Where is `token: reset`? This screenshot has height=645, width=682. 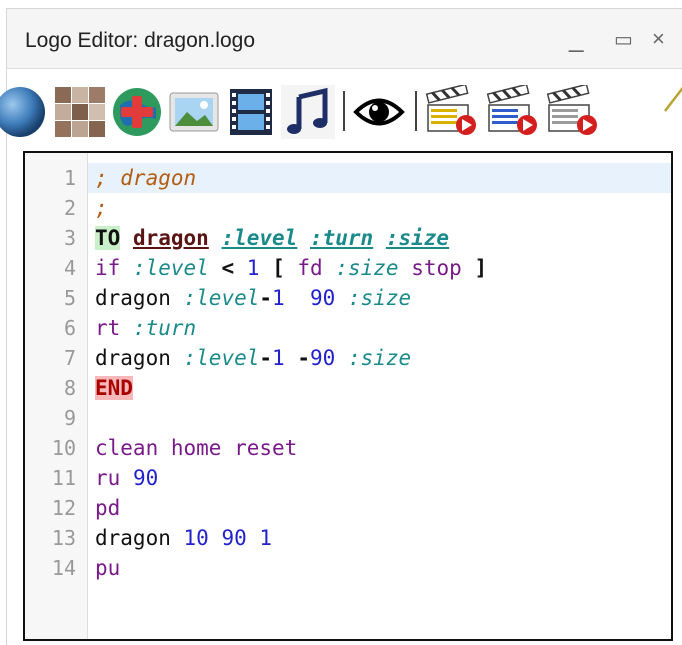 token: reset is located at coordinates (266, 448).